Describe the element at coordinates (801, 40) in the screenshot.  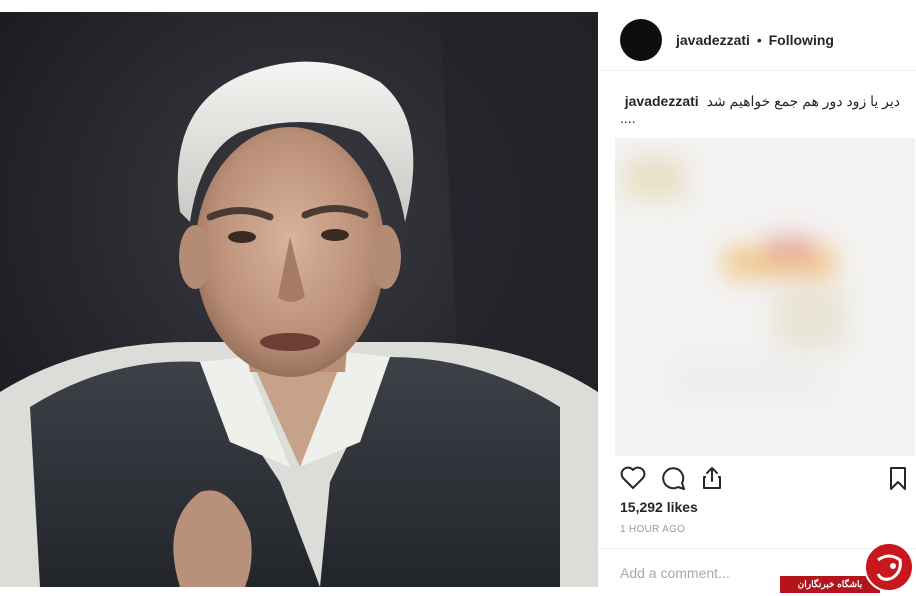
I see `following-button: Following` at that location.